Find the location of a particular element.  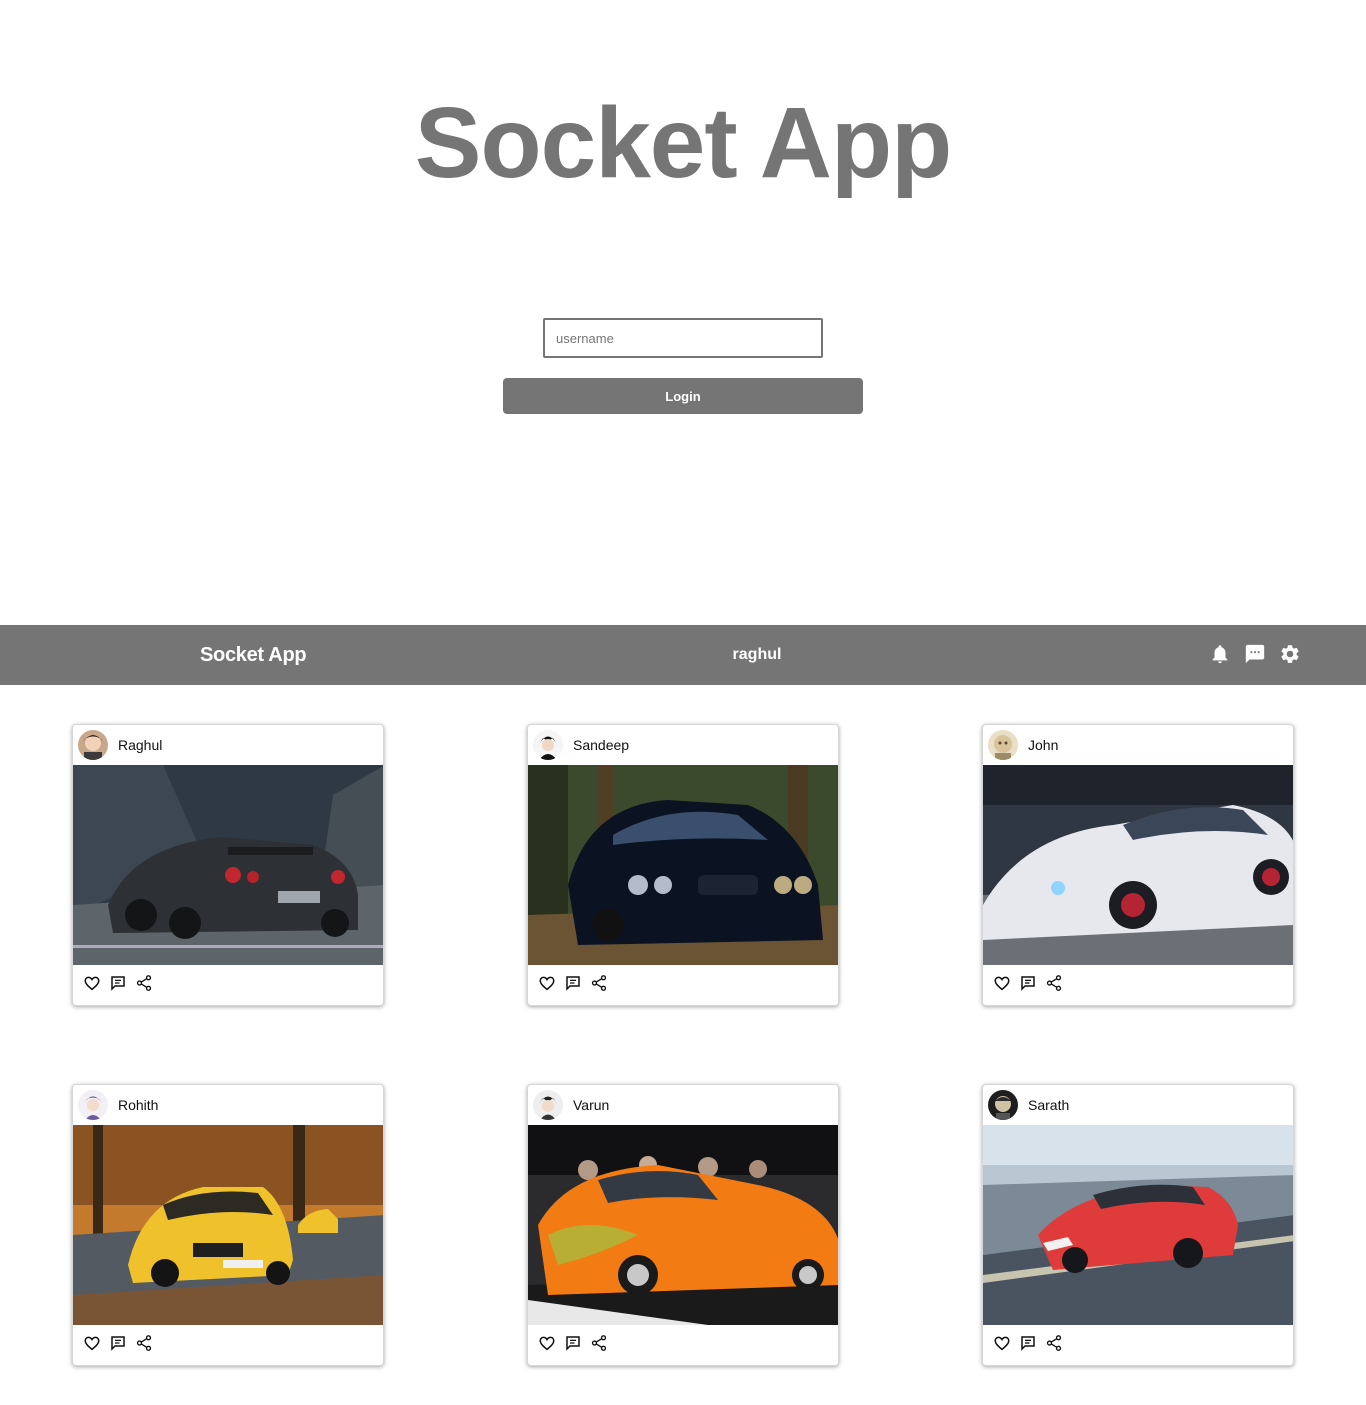

card-username: Sandeep is located at coordinates (601, 745).